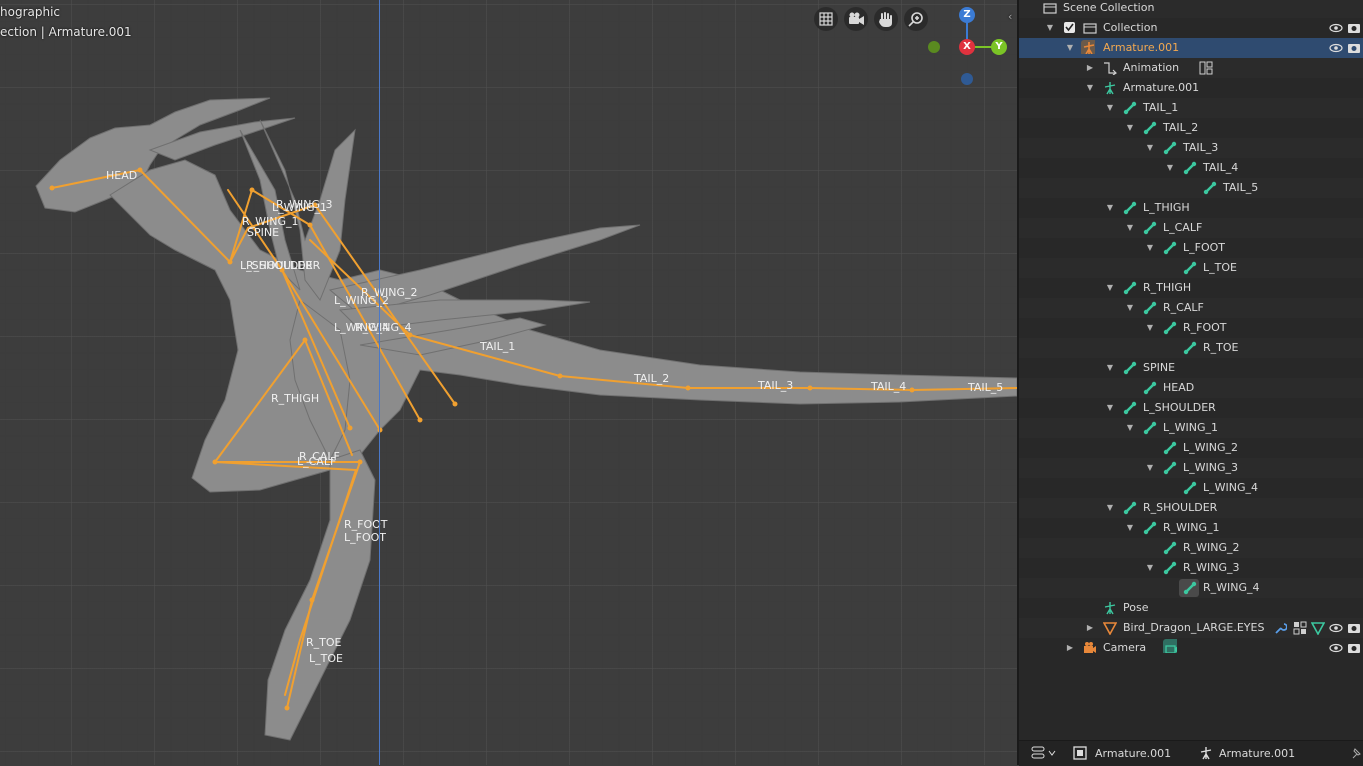 This screenshot has width=1363, height=766. Describe the element at coordinates (1191, 608) in the screenshot. I see `outliner-row-pose: Pose` at that location.